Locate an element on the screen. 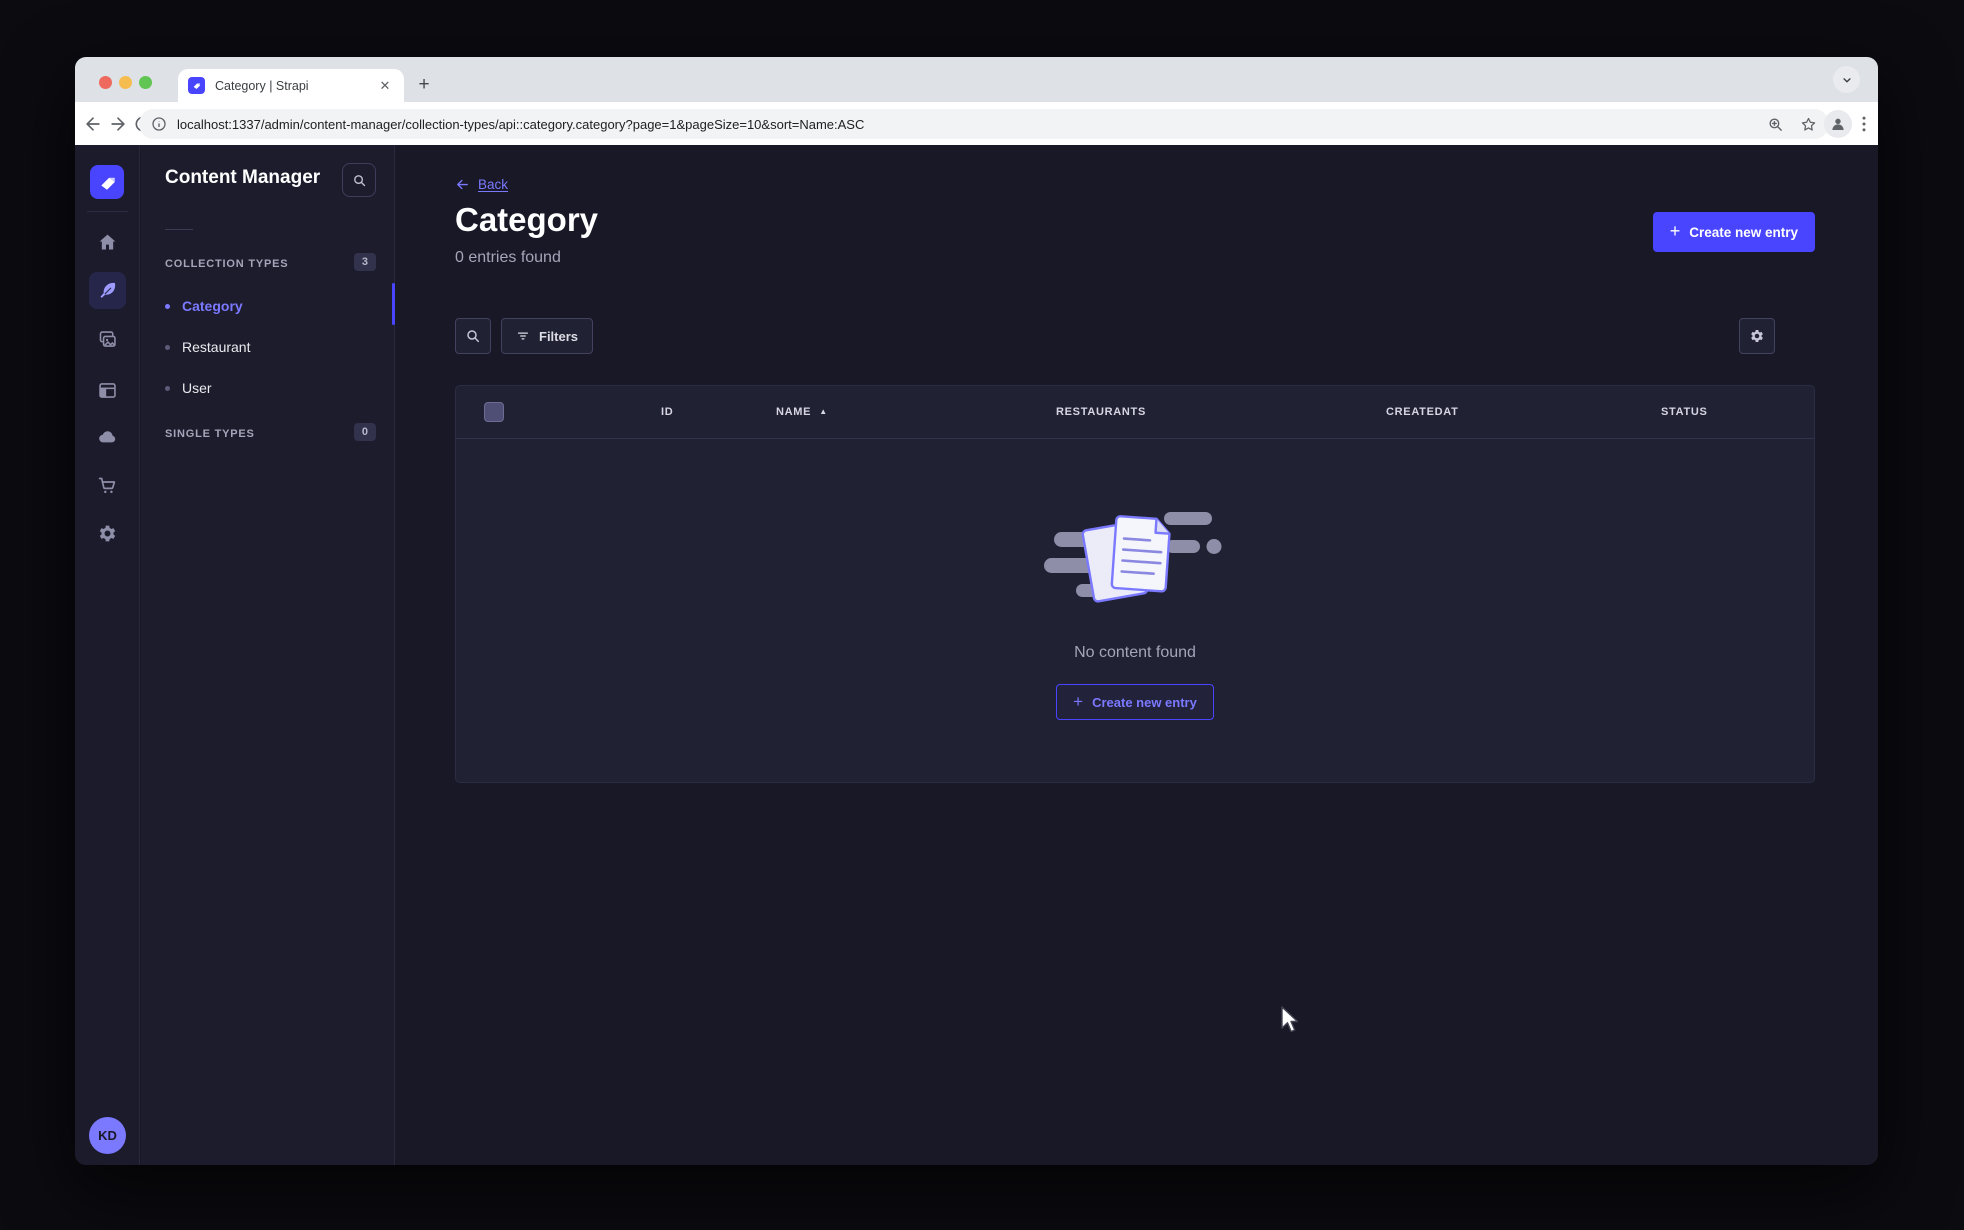 This screenshot has width=1964, height=1230. table-settings-button is located at coordinates (1757, 336).